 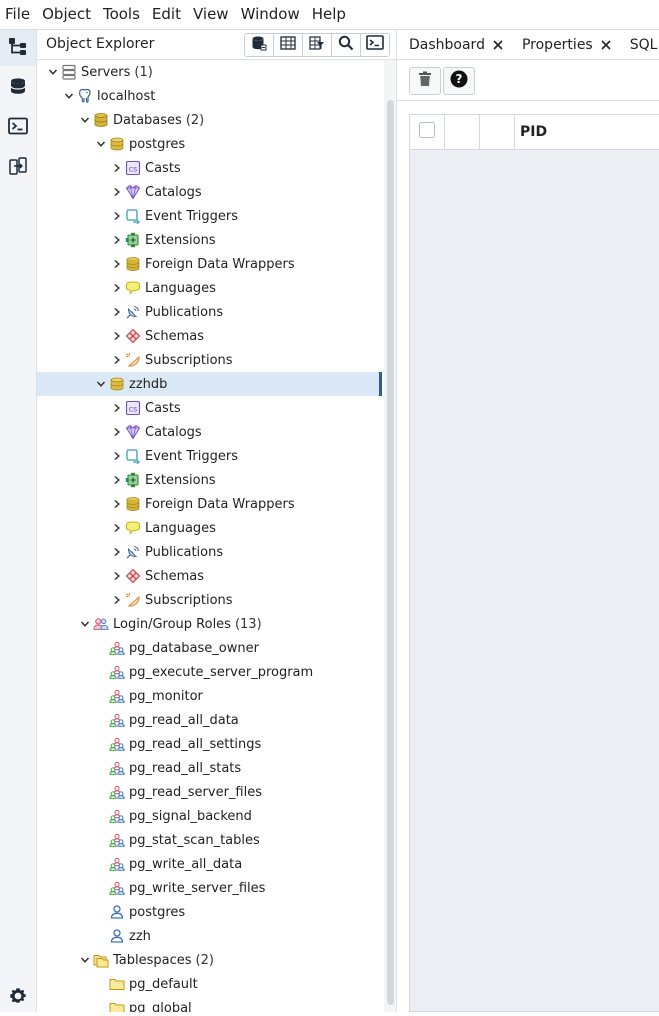 I want to click on tree-node: pg_read_all_data, so click(x=209, y=720).